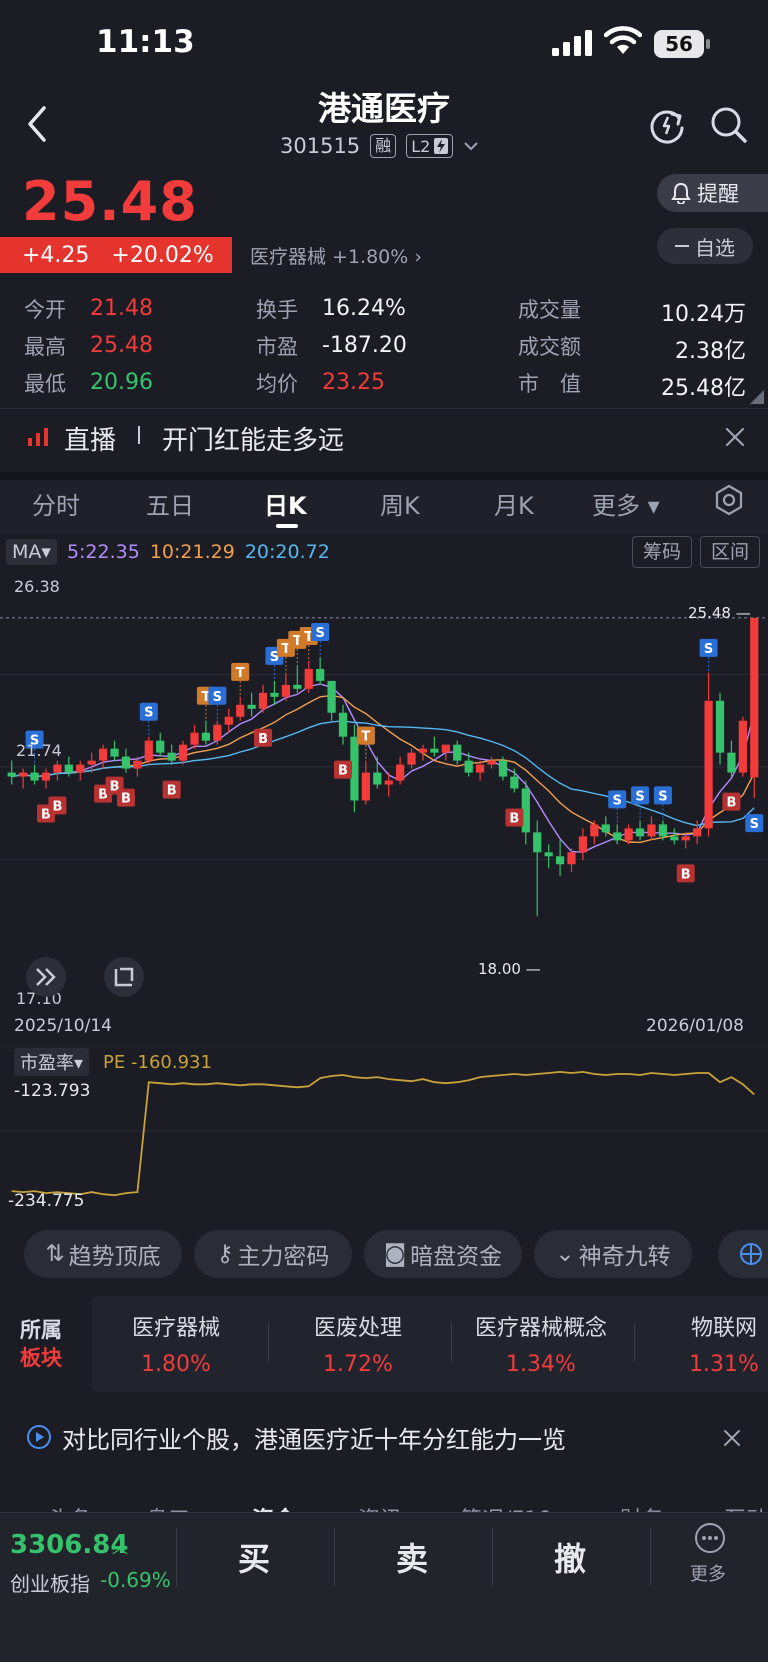 The image size is (768, 1662). Describe the element at coordinates (729, 125) in the screenshot. I see `search-icon` at that location.